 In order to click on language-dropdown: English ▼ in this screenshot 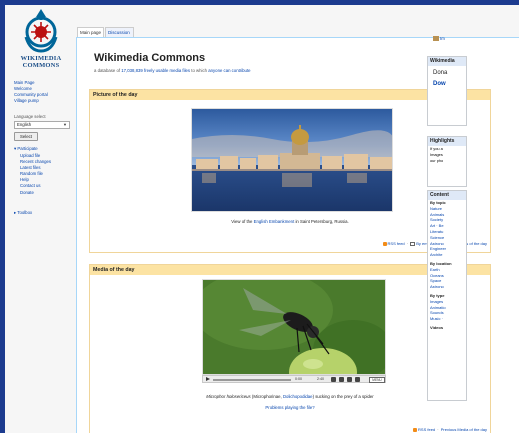, I will do `click(42, 125)`.